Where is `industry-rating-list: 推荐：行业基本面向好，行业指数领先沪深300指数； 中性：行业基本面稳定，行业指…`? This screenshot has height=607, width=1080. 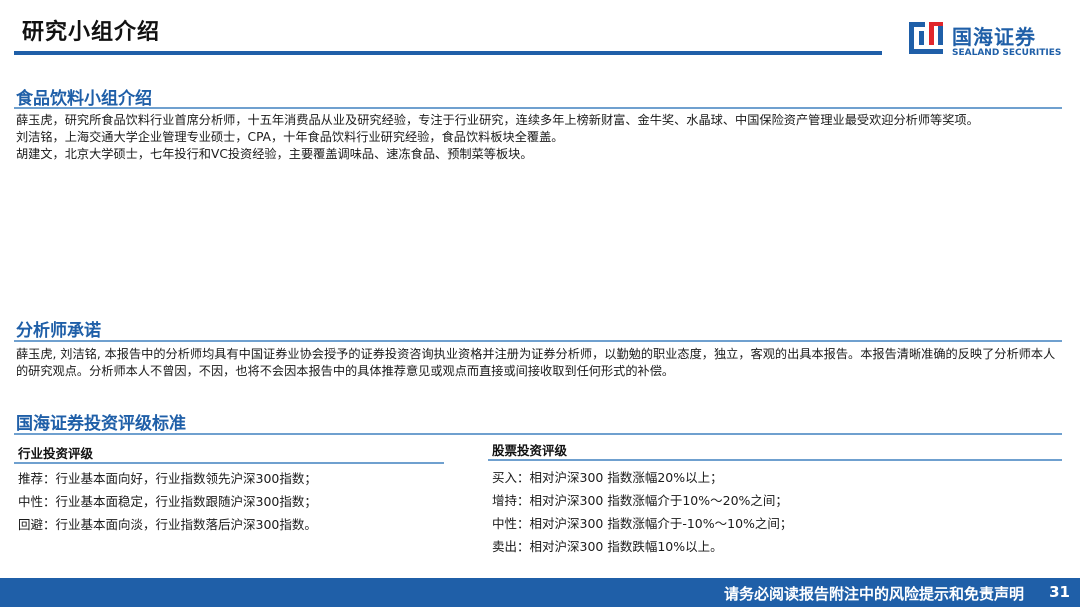
industry-rating-list: 推荐：行业基本面向好，行业指数领先沪深300指数； 中性：行业基本面稳定，行业指… is located at coordinates (167, 501).